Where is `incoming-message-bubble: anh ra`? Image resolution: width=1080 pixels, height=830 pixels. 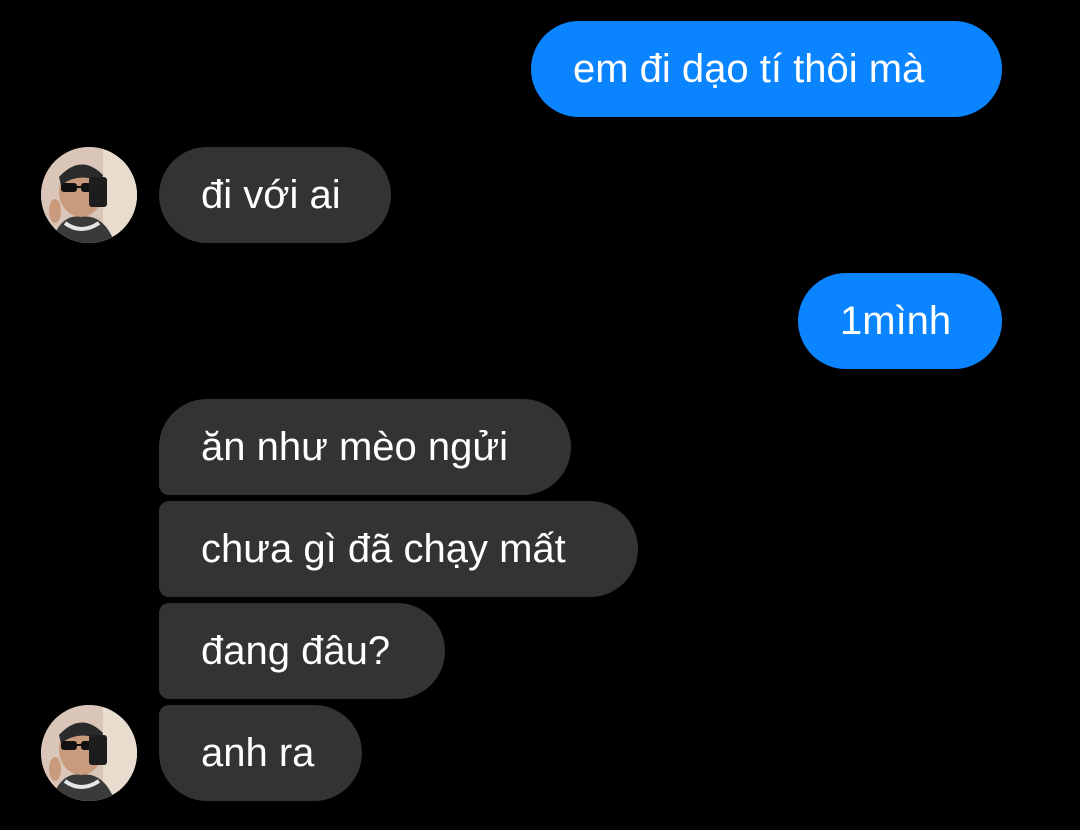 incoming-message-bubble: anh ra is located at coordinates (260, 753).